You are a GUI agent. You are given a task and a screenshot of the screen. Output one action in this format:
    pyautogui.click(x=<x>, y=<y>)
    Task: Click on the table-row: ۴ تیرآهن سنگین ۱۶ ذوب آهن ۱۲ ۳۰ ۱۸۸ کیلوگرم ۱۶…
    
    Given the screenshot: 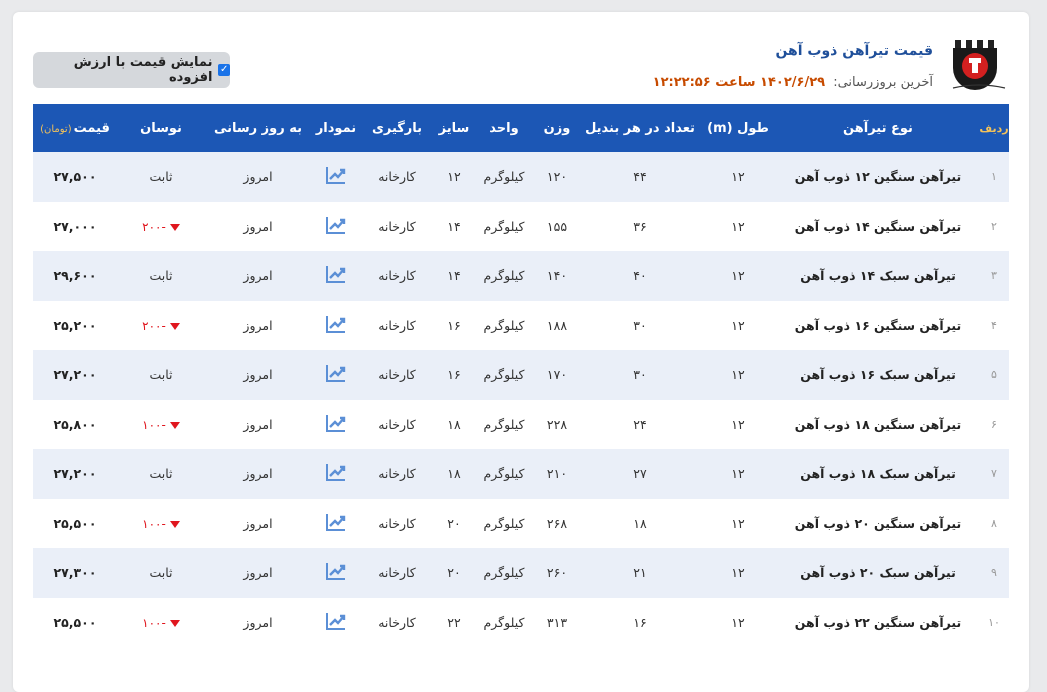 What is the action you would take?
    pyautogui.click(x=521, y=325)
    